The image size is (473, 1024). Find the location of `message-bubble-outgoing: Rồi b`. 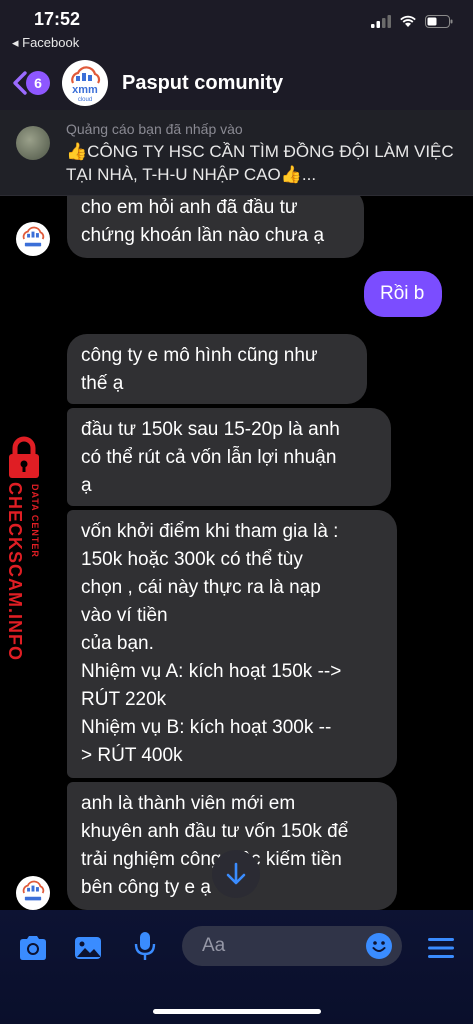

message-bubble-outgoing: Rồi b is located at coordinates (403, 294).